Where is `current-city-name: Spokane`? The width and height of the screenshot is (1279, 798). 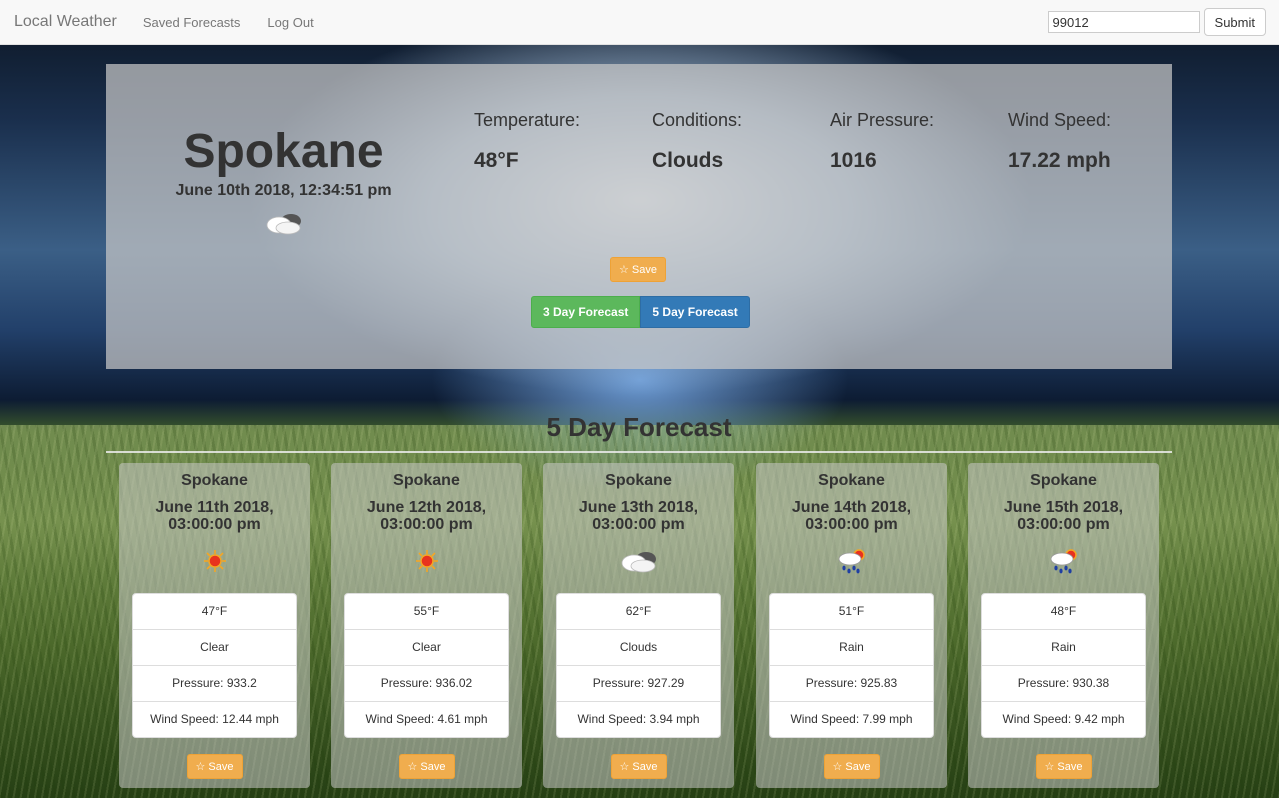 current-city-name: Spokane is located at coordinates (283, 151).